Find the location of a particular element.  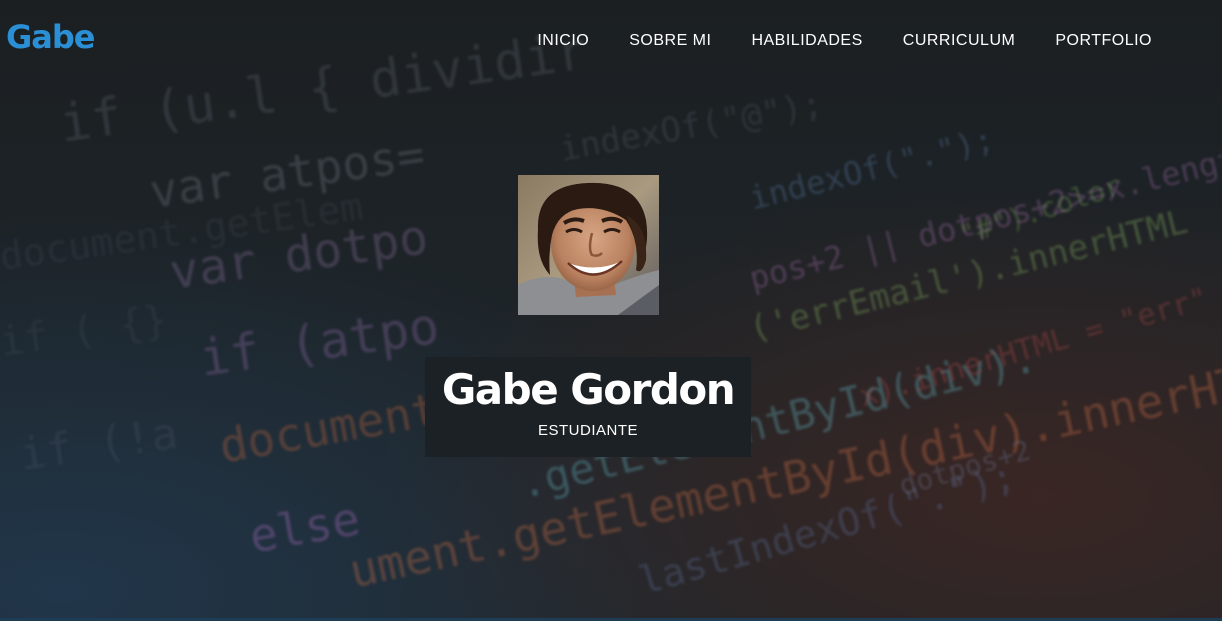

nav-link-portfolio: PORTFOLIO is located at coordinates (1103, 40).